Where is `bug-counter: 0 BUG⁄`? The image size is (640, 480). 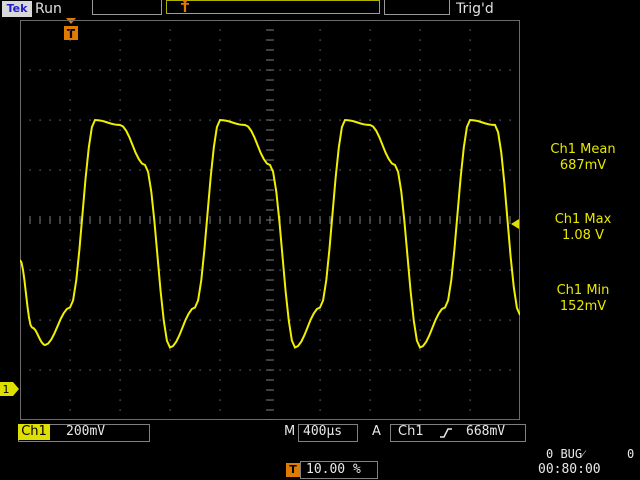 bug-counter: 0 BUG⁄ is located at coordinates (565, 454).